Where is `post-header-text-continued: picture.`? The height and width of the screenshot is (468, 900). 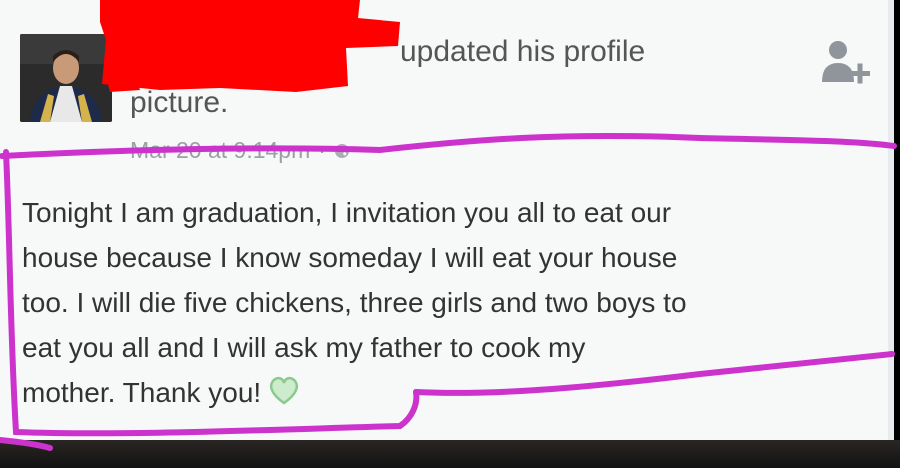 post-header-text-continued: picture. is located at coordinates (179, 102).